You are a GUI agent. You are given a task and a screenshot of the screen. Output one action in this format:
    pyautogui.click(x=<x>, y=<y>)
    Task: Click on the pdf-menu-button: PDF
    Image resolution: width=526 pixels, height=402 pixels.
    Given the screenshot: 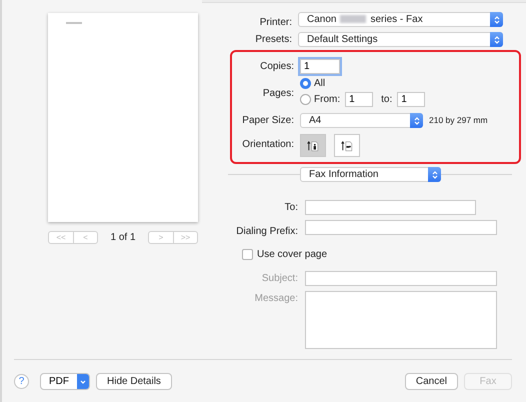 What is the action you would take?
    pyautogui.click(x=65, y=381)
    